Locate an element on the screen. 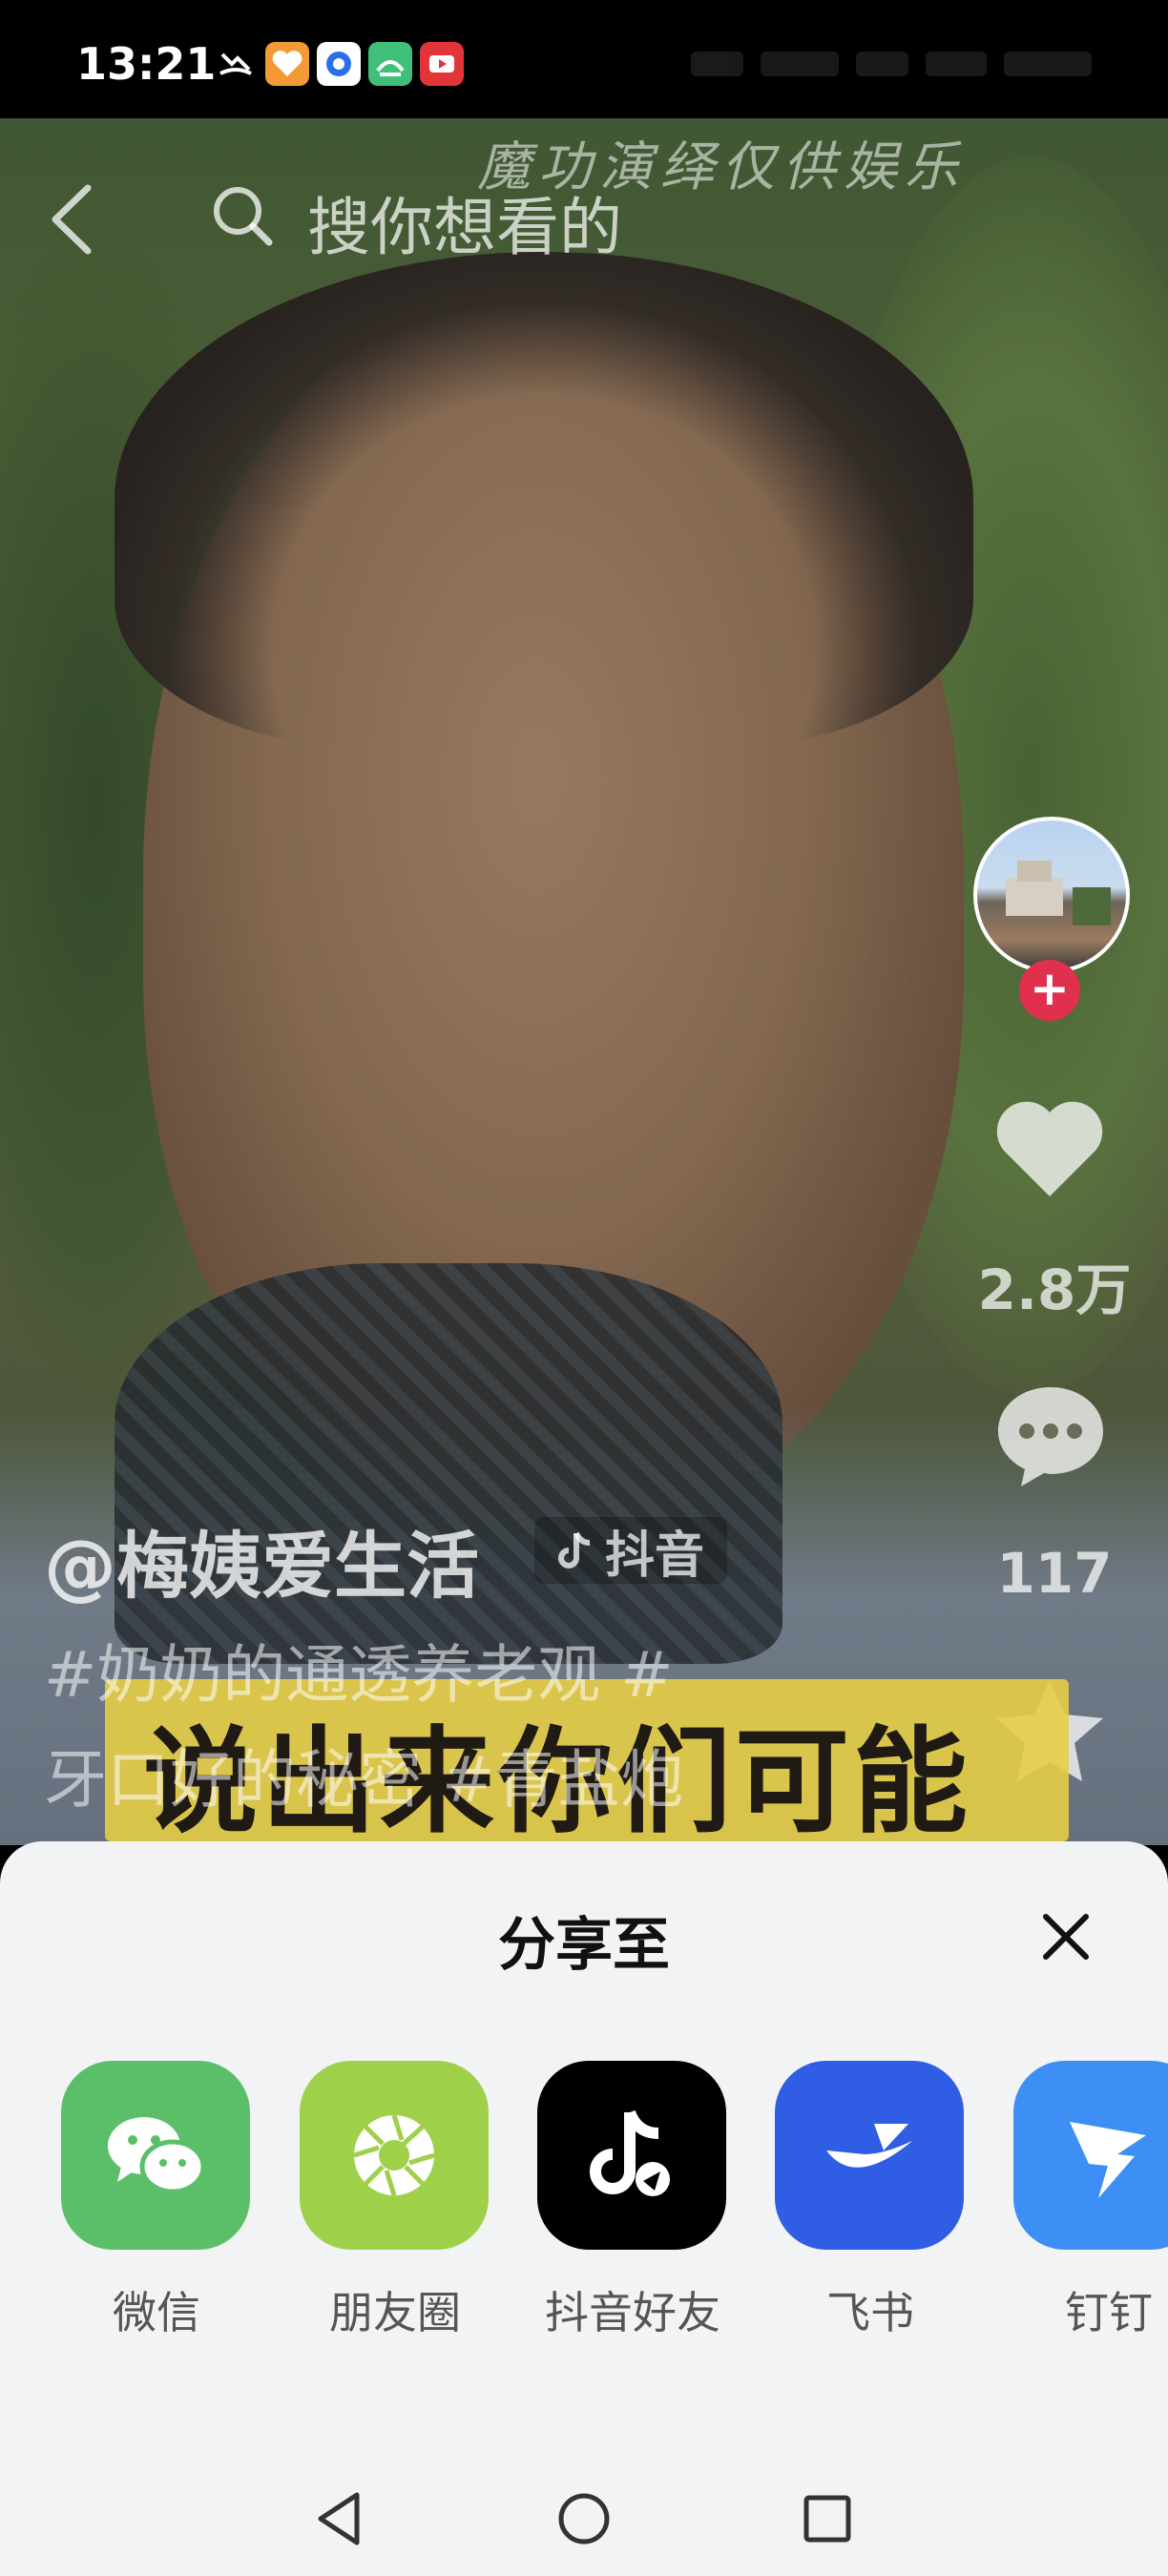 Image resolution: width=1168 pixels, height=2576 pixels. close-icon is located at coordinates (1066, 1937).